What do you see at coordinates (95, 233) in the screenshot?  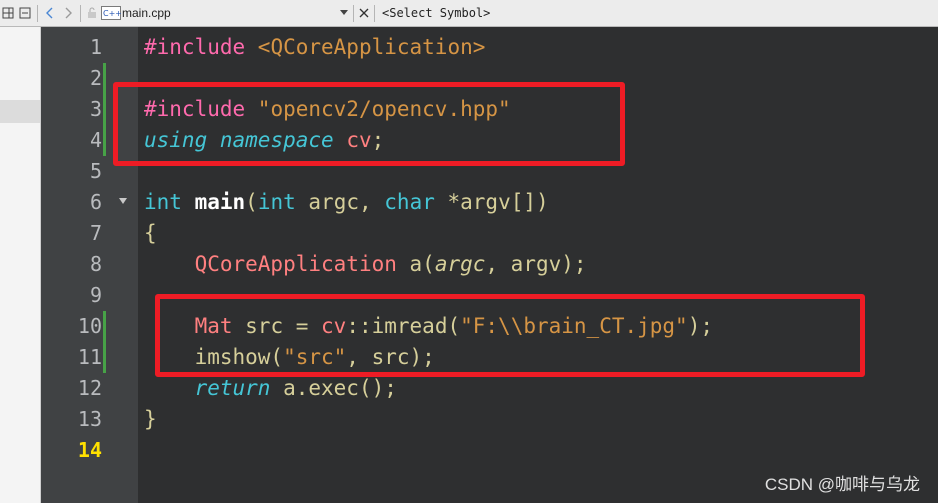 I see `line-number: 7` at bounding box center [95, 233].